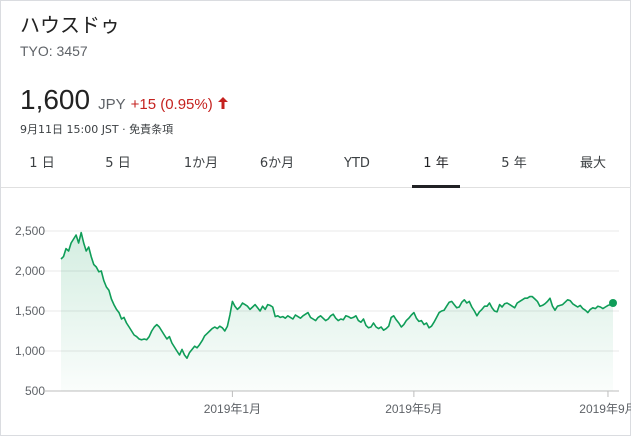 The width and height of the screenshot is (631, 437). Describe the element at coordinates (35, 391) in the screenshot. I see `y-tick-label: 500` at that location.